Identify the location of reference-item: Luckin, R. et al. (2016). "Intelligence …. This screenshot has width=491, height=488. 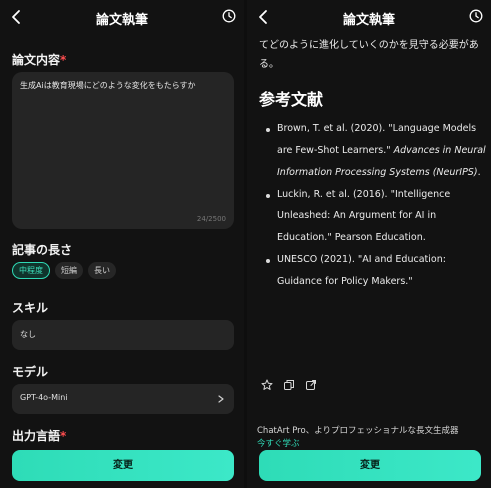
(374, 217).